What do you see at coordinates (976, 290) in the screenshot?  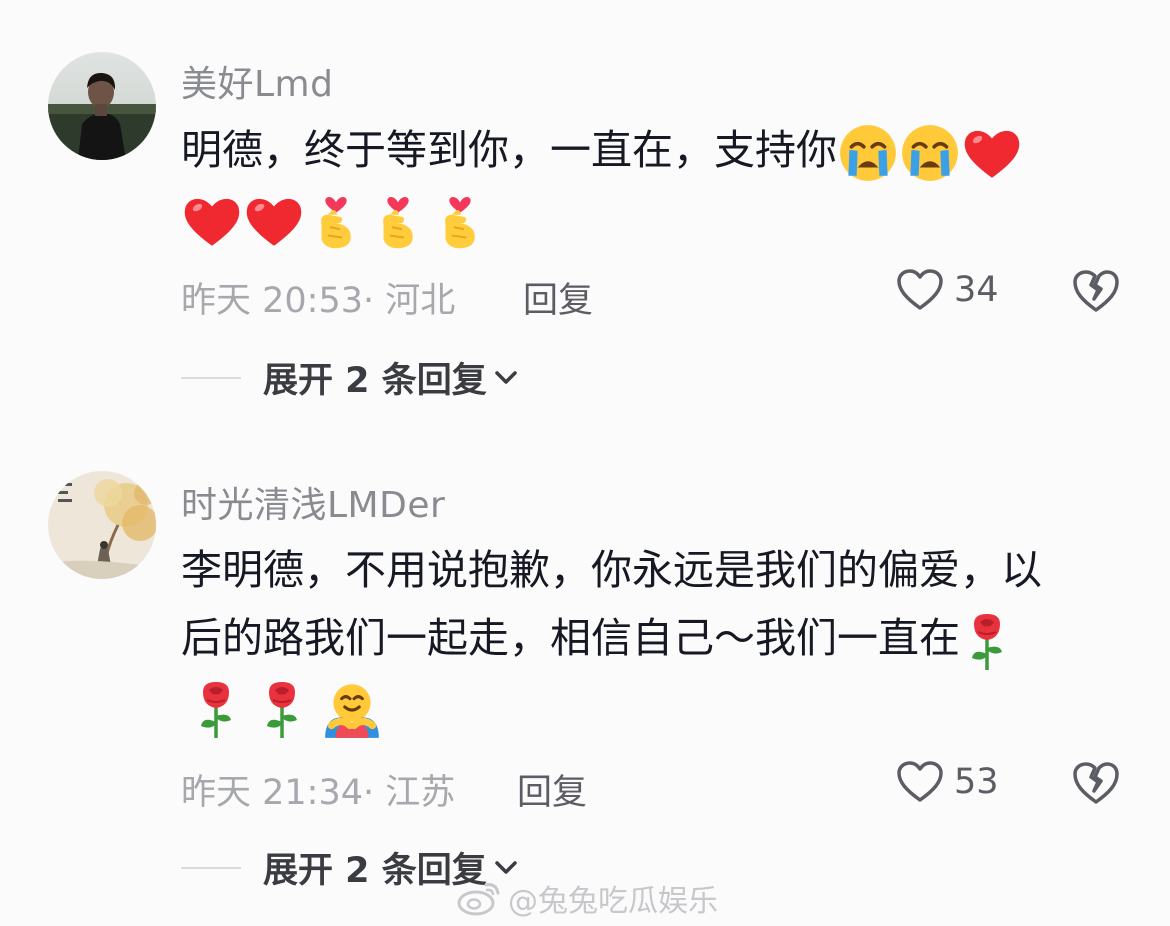 I see `like-count: 34` at bounding box center [976, 290].